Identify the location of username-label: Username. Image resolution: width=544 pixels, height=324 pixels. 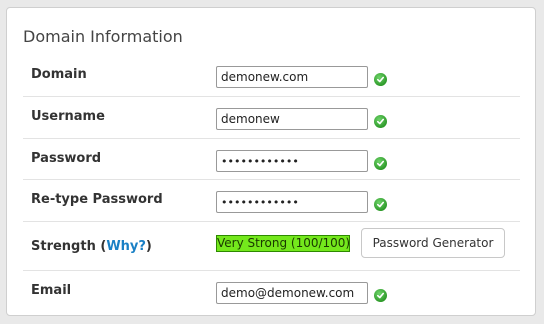
(68, 116).